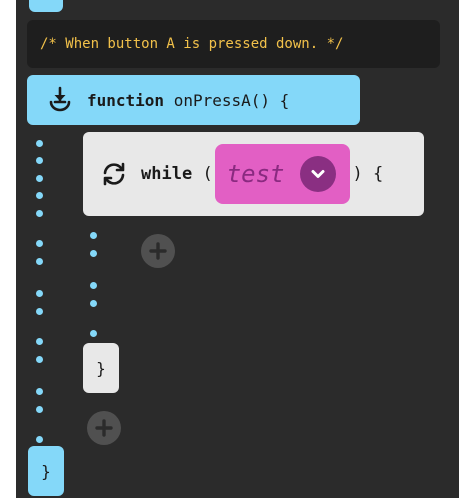 The width and height of the screenshot is (459, 498). I want to click on while-body-gutter, so click(94, 287).